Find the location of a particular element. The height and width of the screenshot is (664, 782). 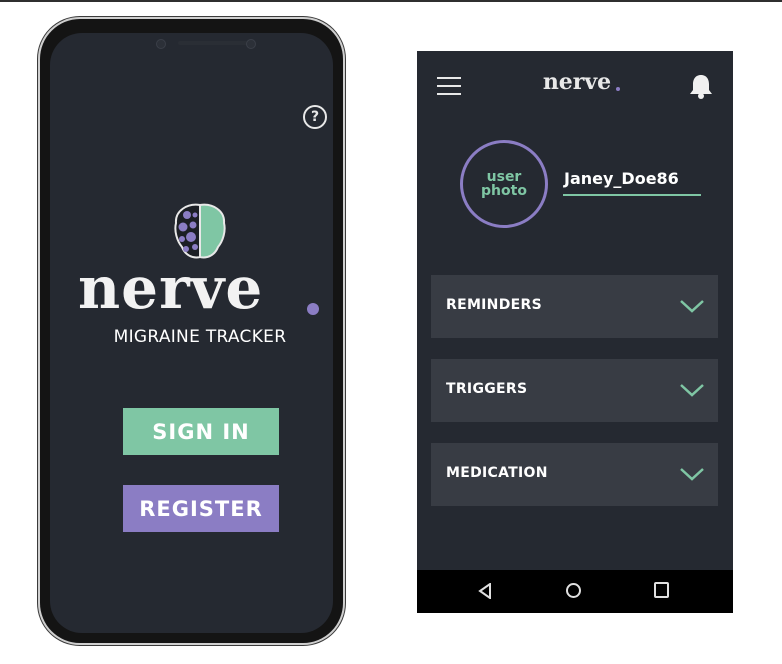

top-border-line is located at coordinates (391, 1).